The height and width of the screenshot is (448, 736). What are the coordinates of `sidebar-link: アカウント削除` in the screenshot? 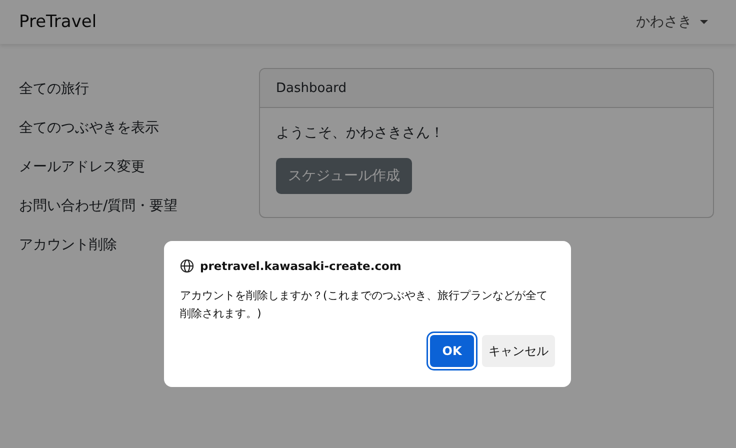 It's located at (68, 245).